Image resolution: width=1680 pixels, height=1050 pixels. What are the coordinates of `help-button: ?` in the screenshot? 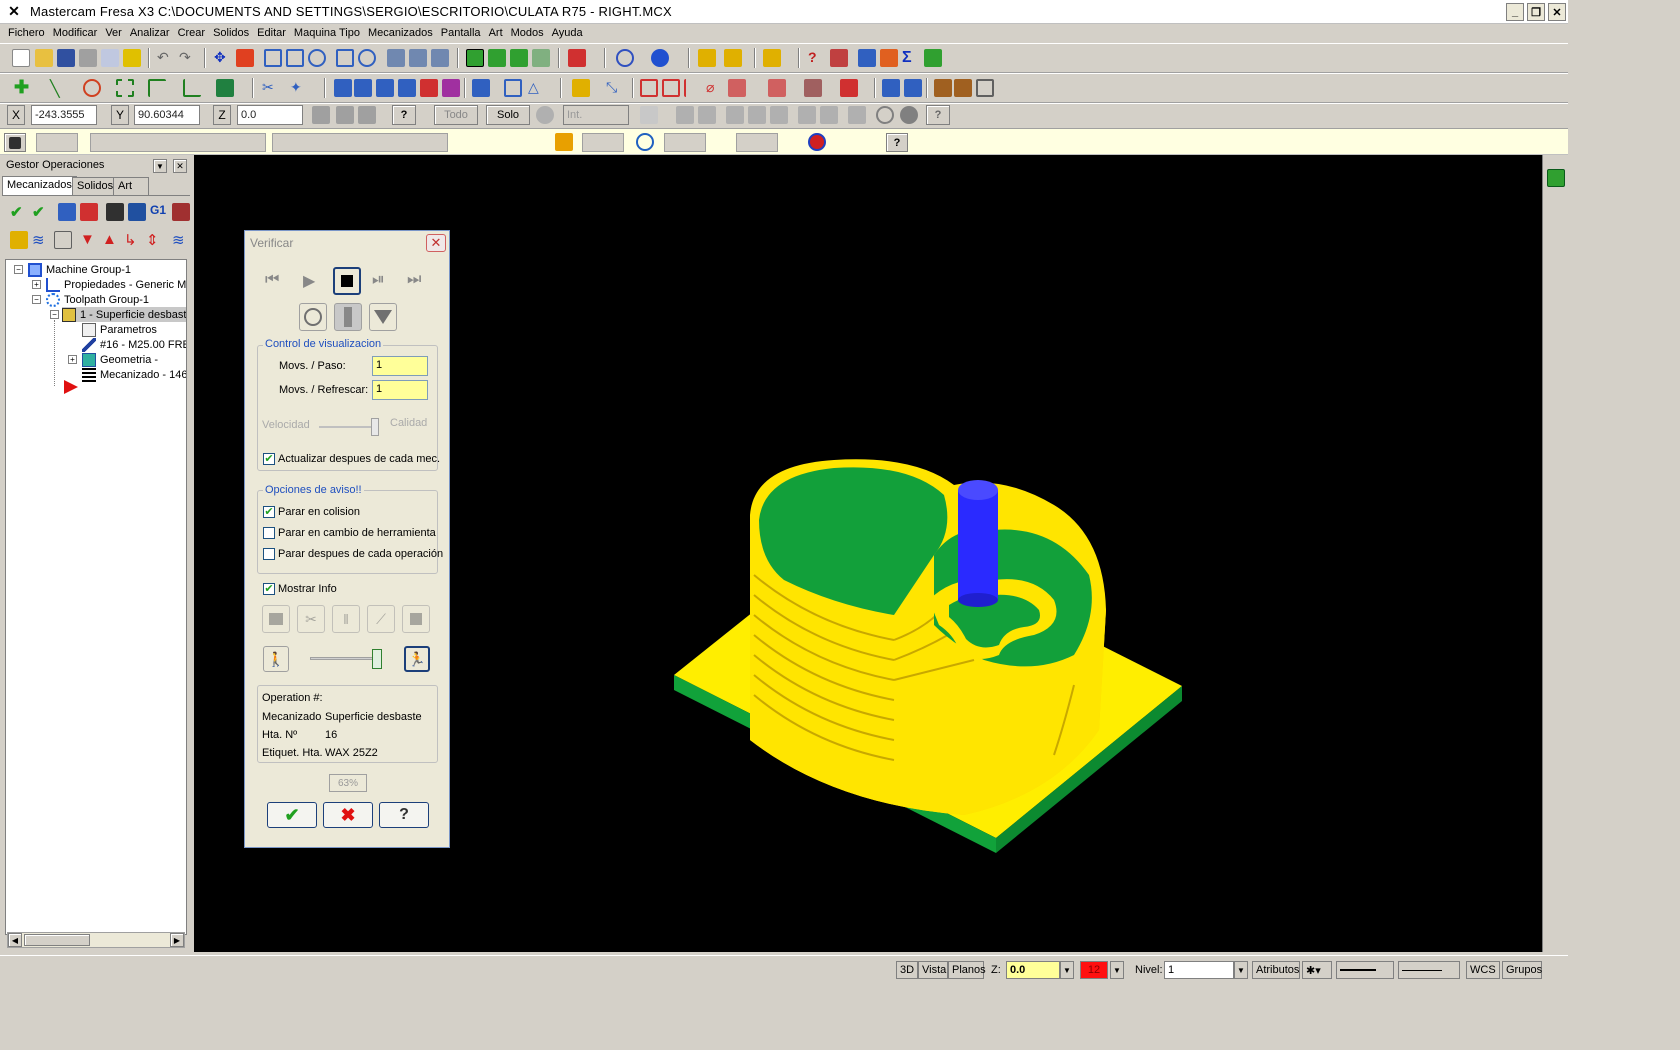 It's located at (404, 815).